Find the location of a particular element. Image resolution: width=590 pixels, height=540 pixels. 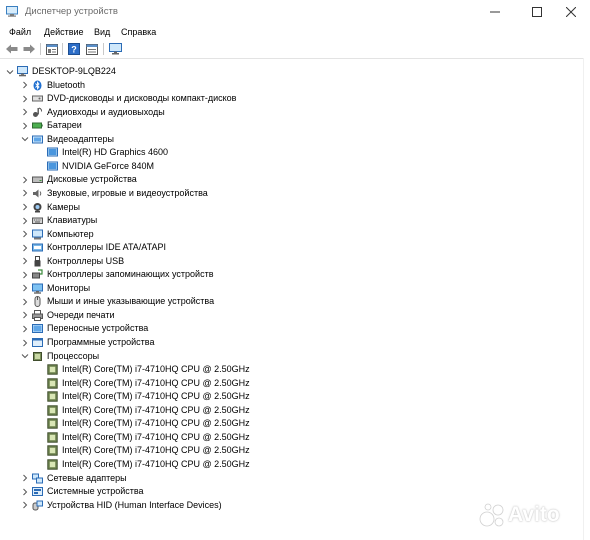

tree-category: Аудиовходы и аудиовыходы is located at coordinates (92, 112).